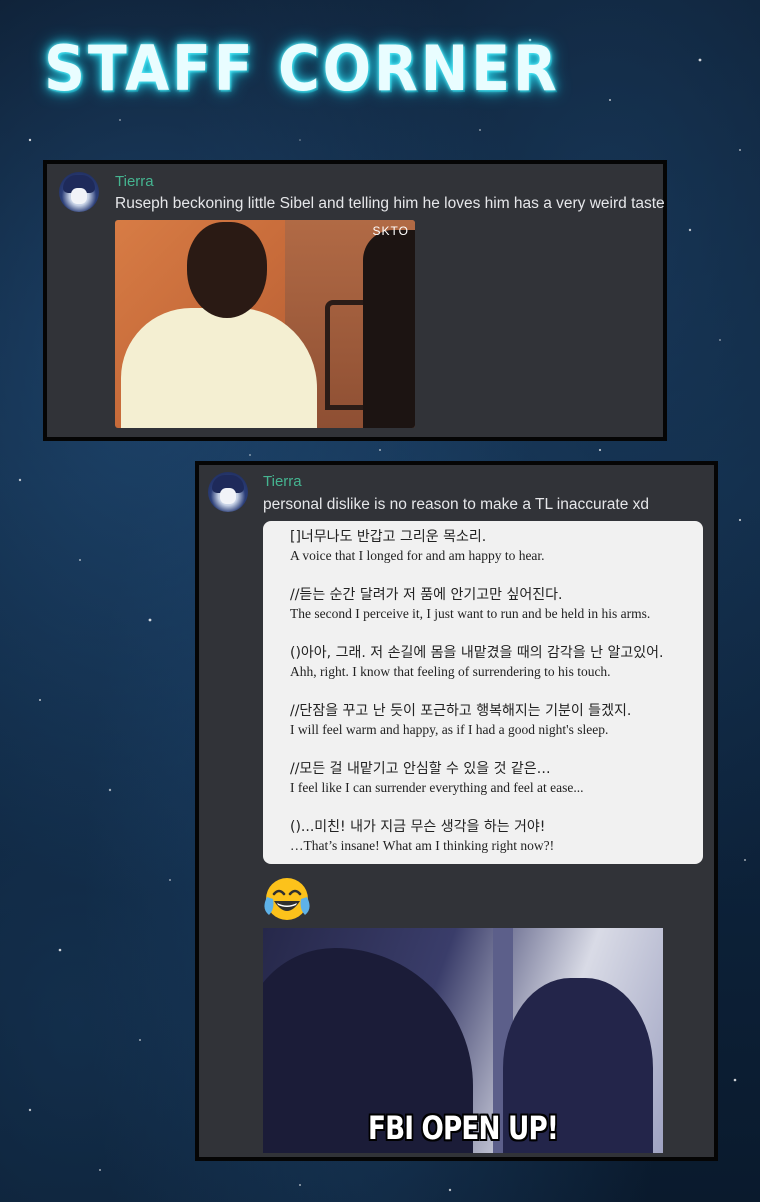 The height and width of the screenshot is (1202, 760). I want to click on page-title: STAFF CORNER, so click(302, 68).